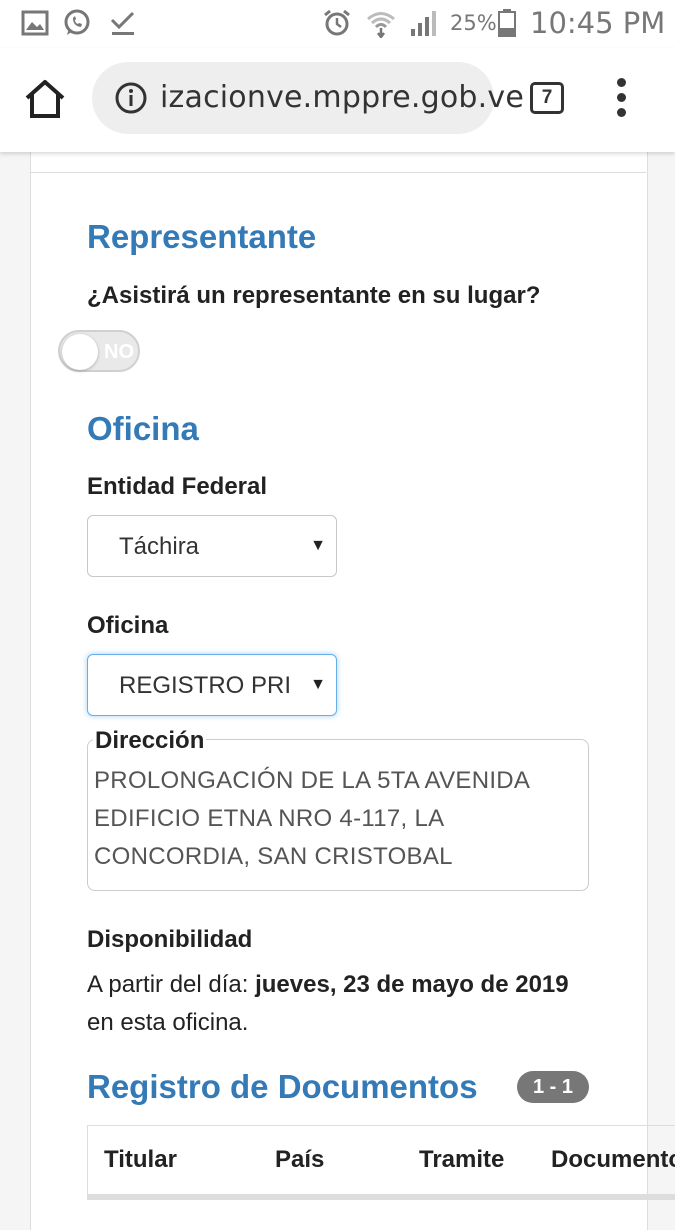  Describe the element at coordinates (212, 546) in the screenshot. I see `entidad-federal-select: Táchira ▼` at that location.